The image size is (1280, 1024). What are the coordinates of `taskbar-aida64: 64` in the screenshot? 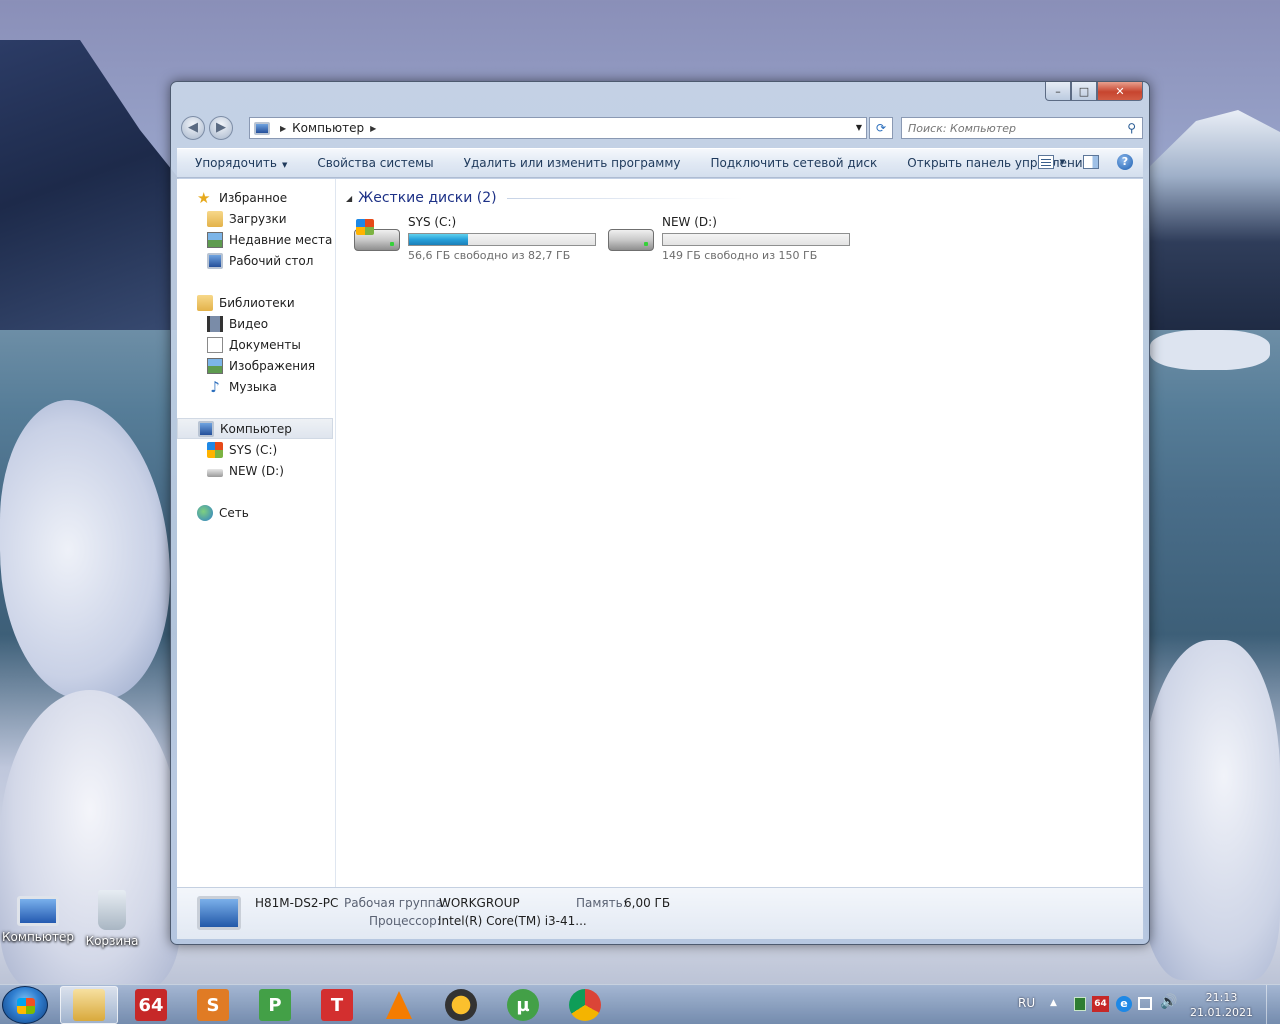 It's located at (151, 1005).